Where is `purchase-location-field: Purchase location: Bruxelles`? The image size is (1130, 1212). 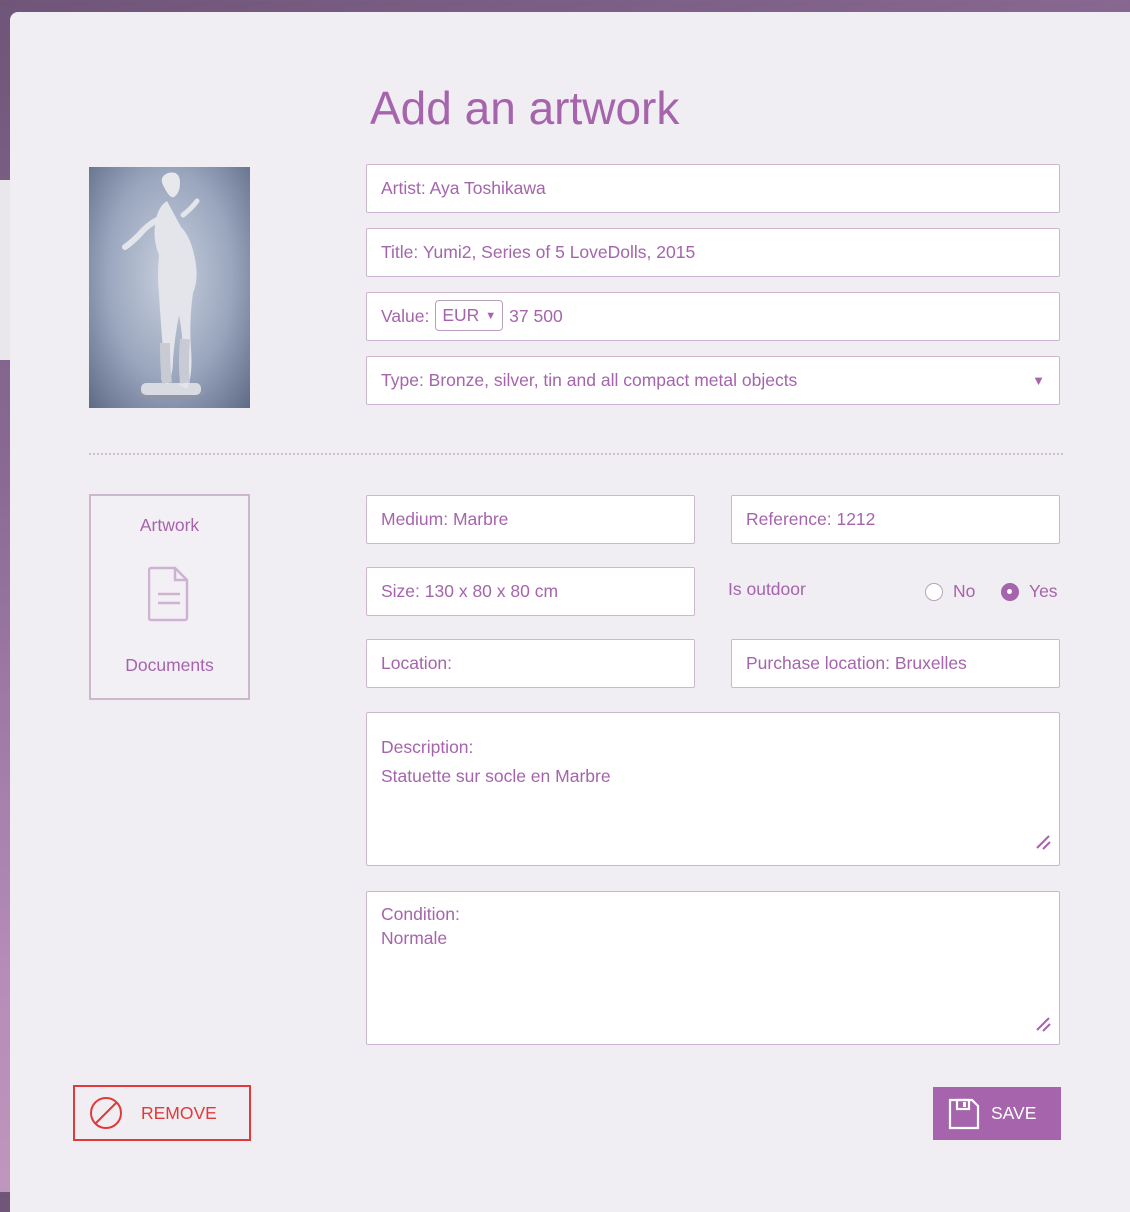 purchase-location-field: Purchase location: Bruxelles is located at coordinates (895, 663).